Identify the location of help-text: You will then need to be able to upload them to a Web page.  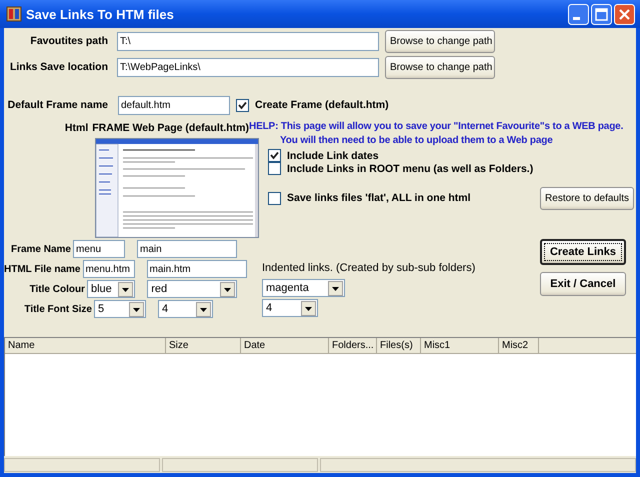
(416, 141).